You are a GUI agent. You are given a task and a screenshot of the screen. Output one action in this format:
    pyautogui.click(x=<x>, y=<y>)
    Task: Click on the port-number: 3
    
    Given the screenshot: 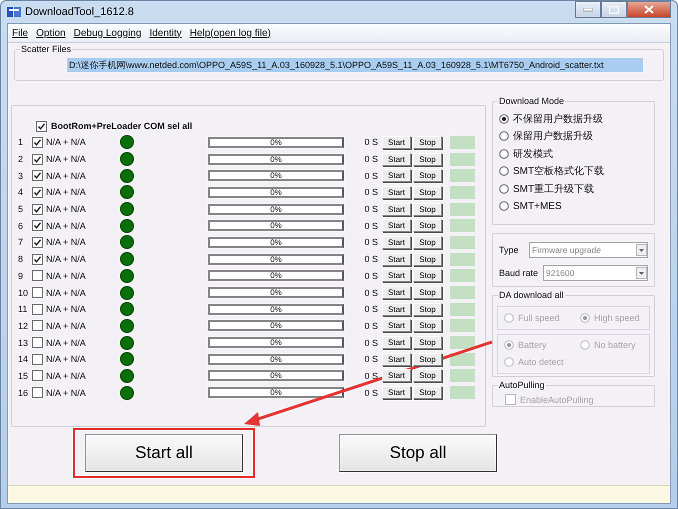 What is the action you would take?
    pyautogui.click(x=21, y=175)
    